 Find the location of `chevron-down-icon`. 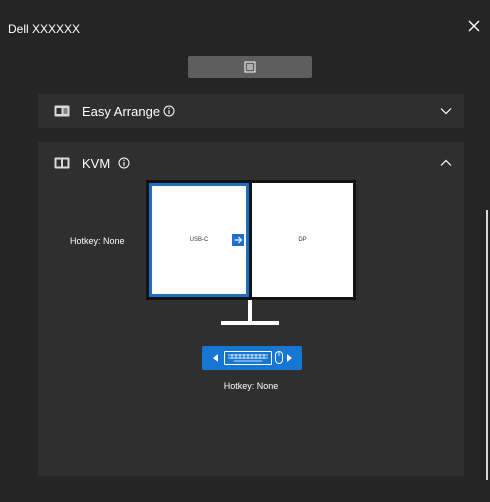

chevron-down-icon is located at coordinates (446, 111).